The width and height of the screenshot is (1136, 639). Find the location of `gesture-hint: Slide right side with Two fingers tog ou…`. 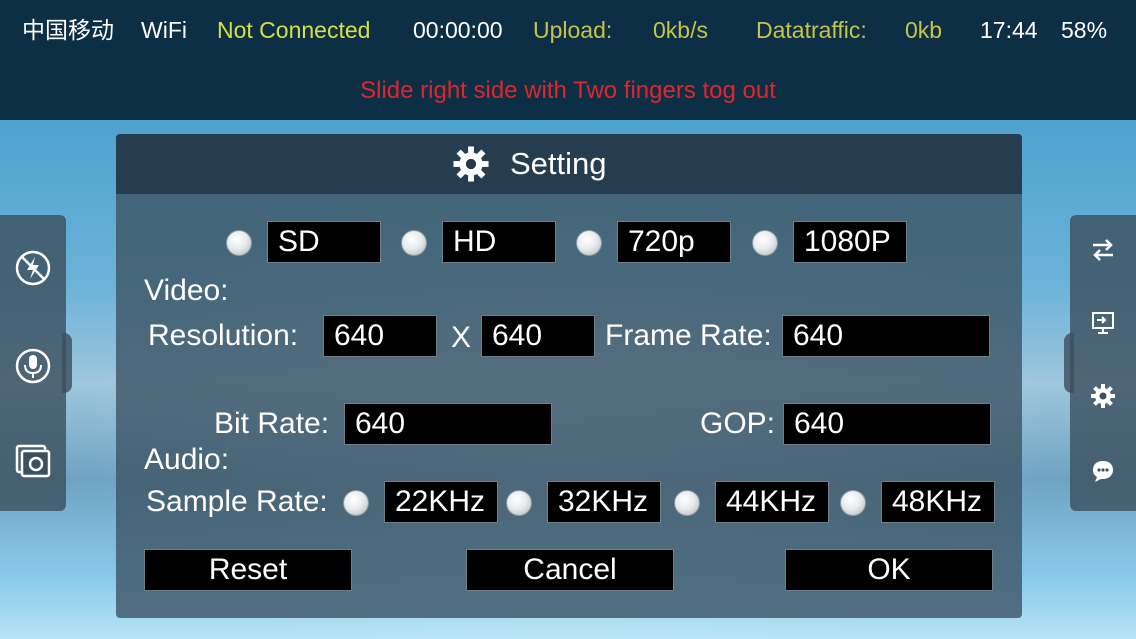

gesture-hint: Slide right side with Two fingers tog ou… is located at coordinates (568, 90).